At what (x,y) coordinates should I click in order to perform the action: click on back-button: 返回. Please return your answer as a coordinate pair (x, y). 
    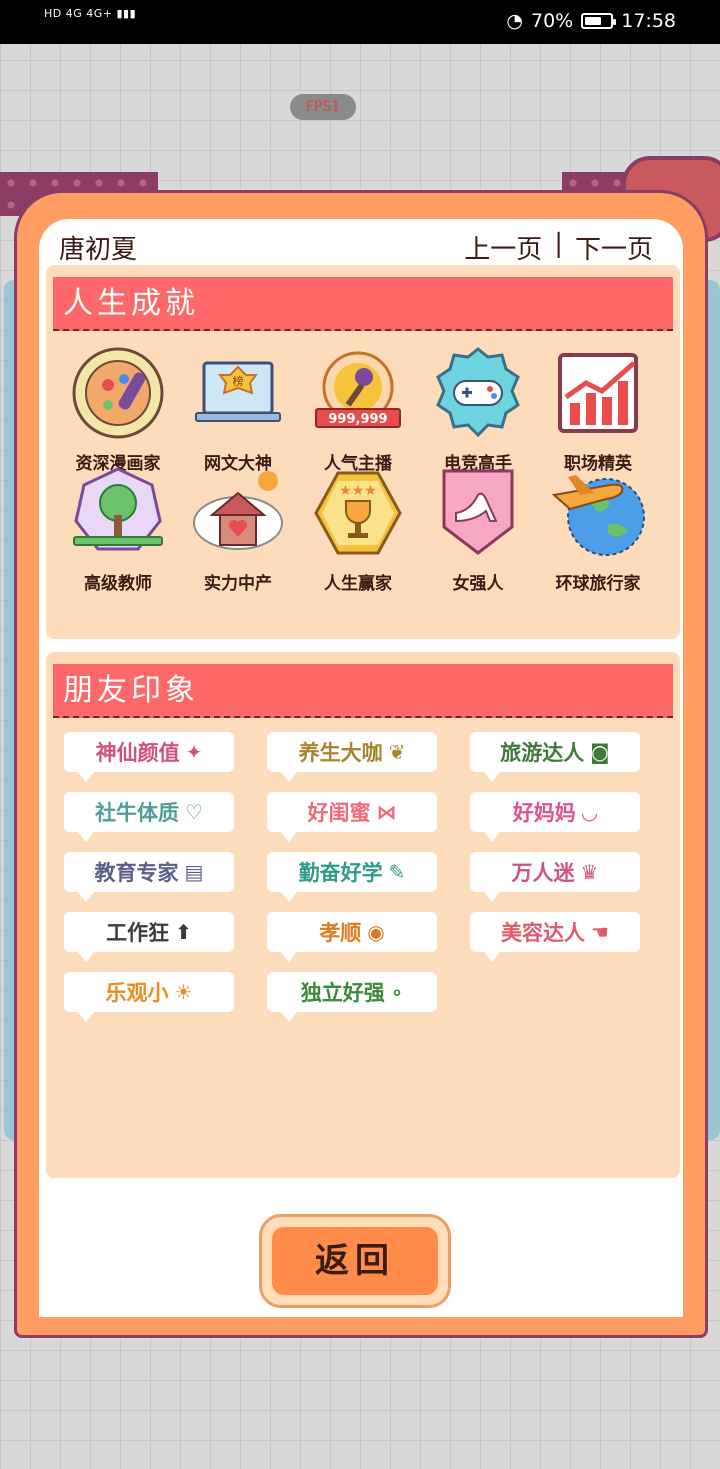
    Looking at the image, I should click on (355, 1261).